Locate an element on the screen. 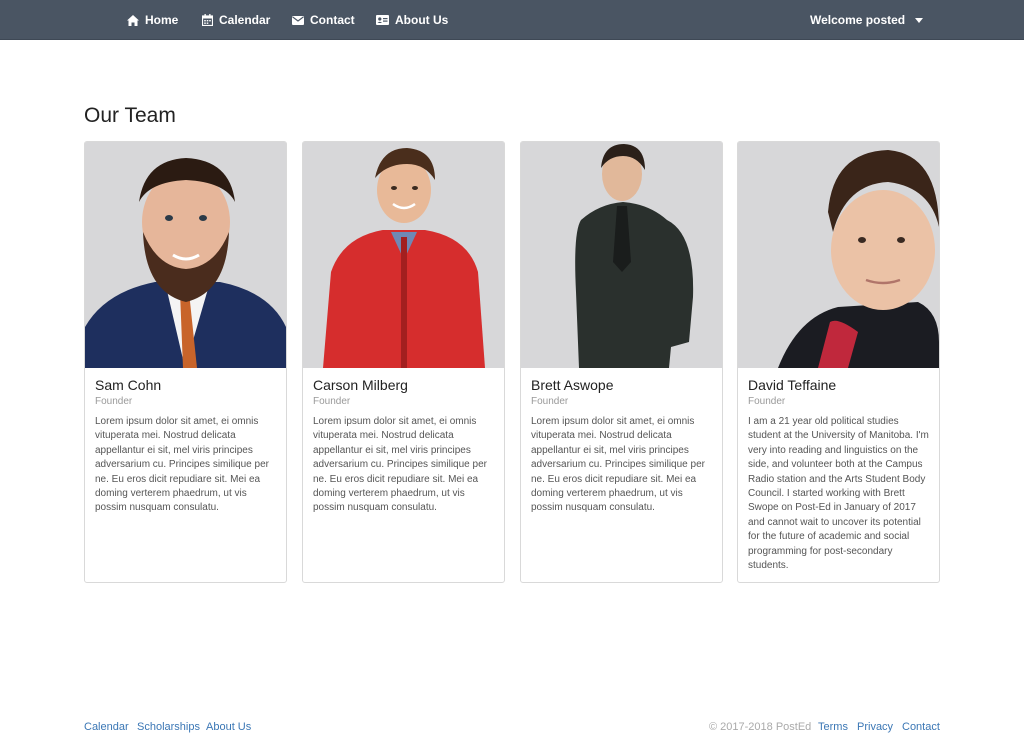 The image size is (1024, 739). footer-contact-link: Contact is located at coordinates (921, 727).